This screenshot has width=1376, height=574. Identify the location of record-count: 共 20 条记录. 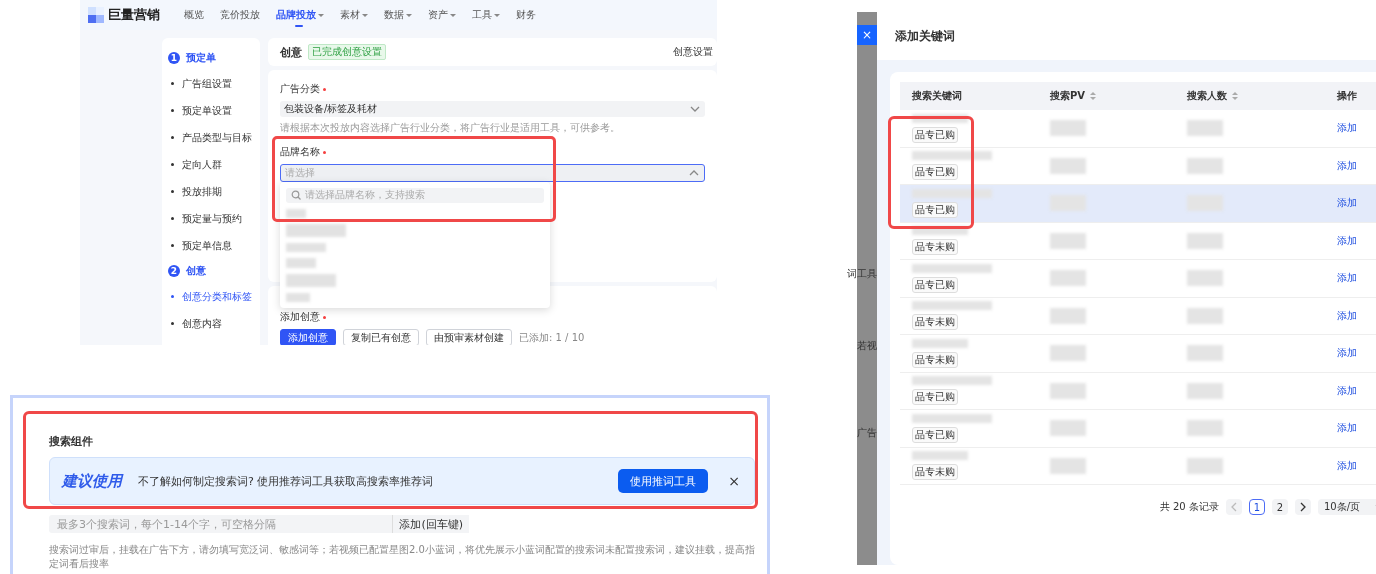
(1189, 507).